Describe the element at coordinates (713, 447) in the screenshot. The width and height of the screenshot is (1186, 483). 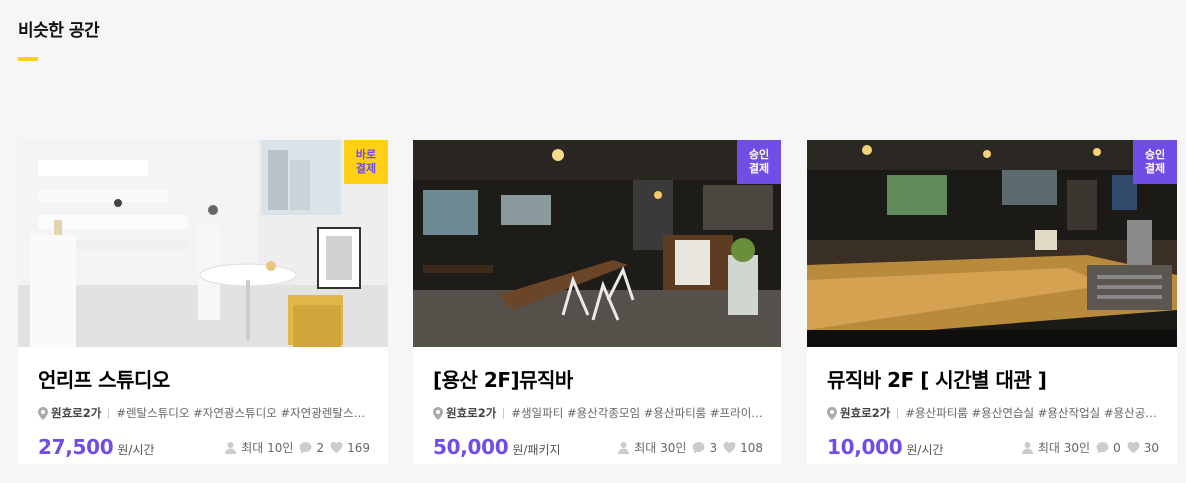
I see `comment-count: 3` at that location.